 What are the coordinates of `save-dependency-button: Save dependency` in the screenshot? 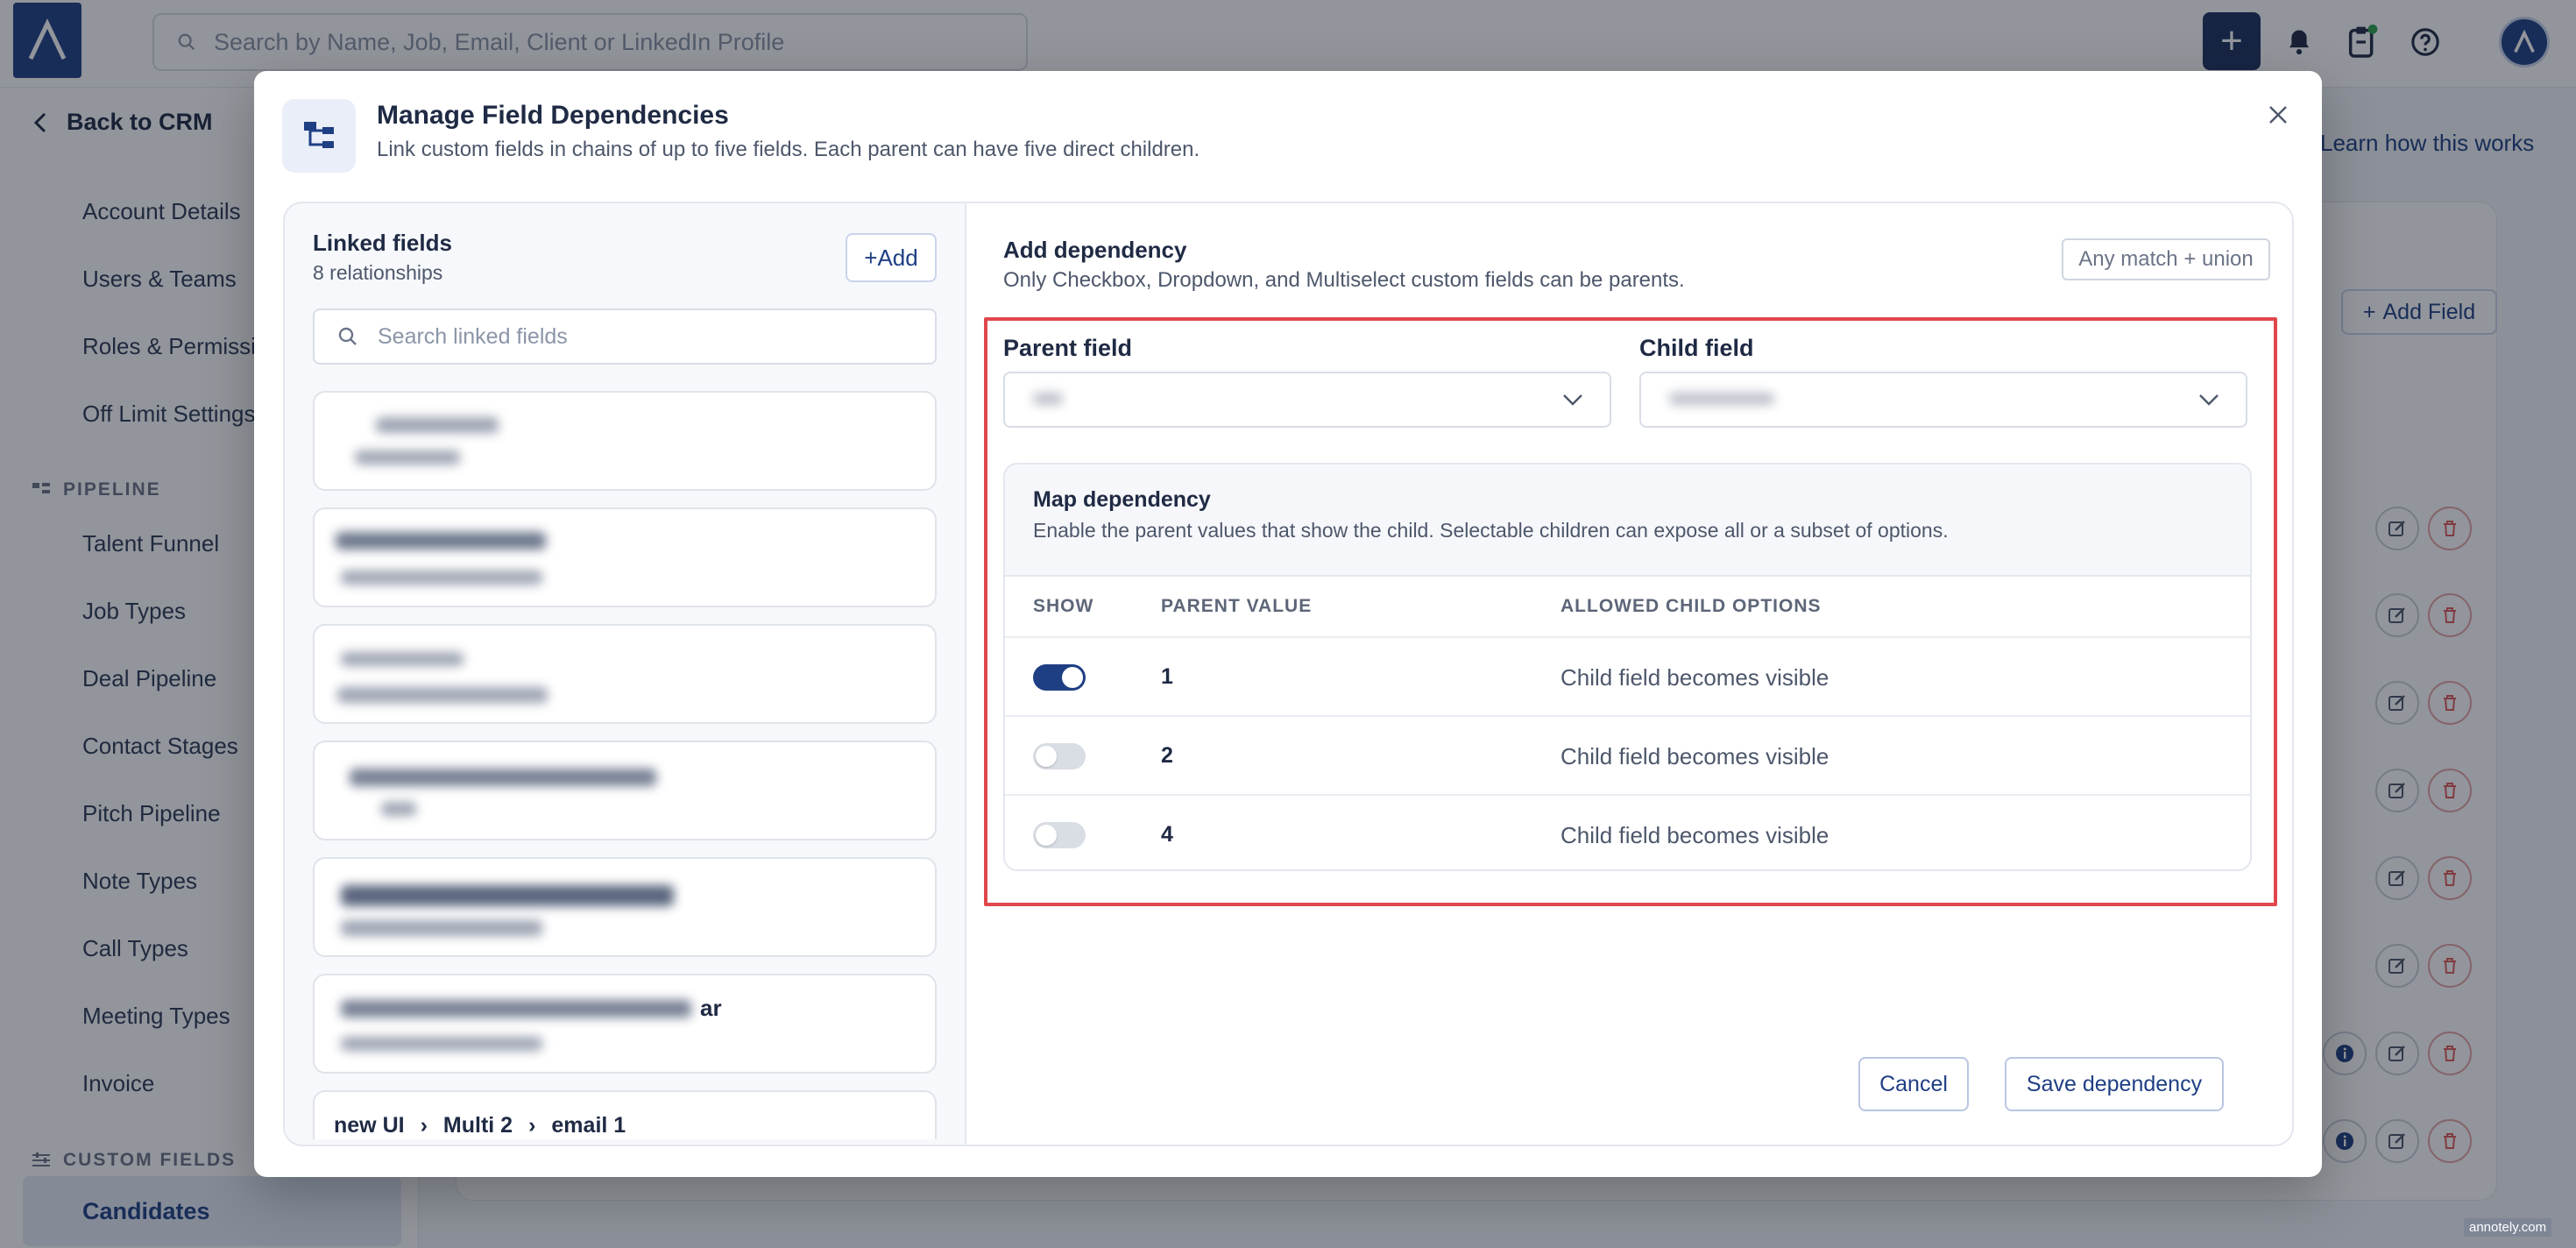 It's located at (2114, 1084).